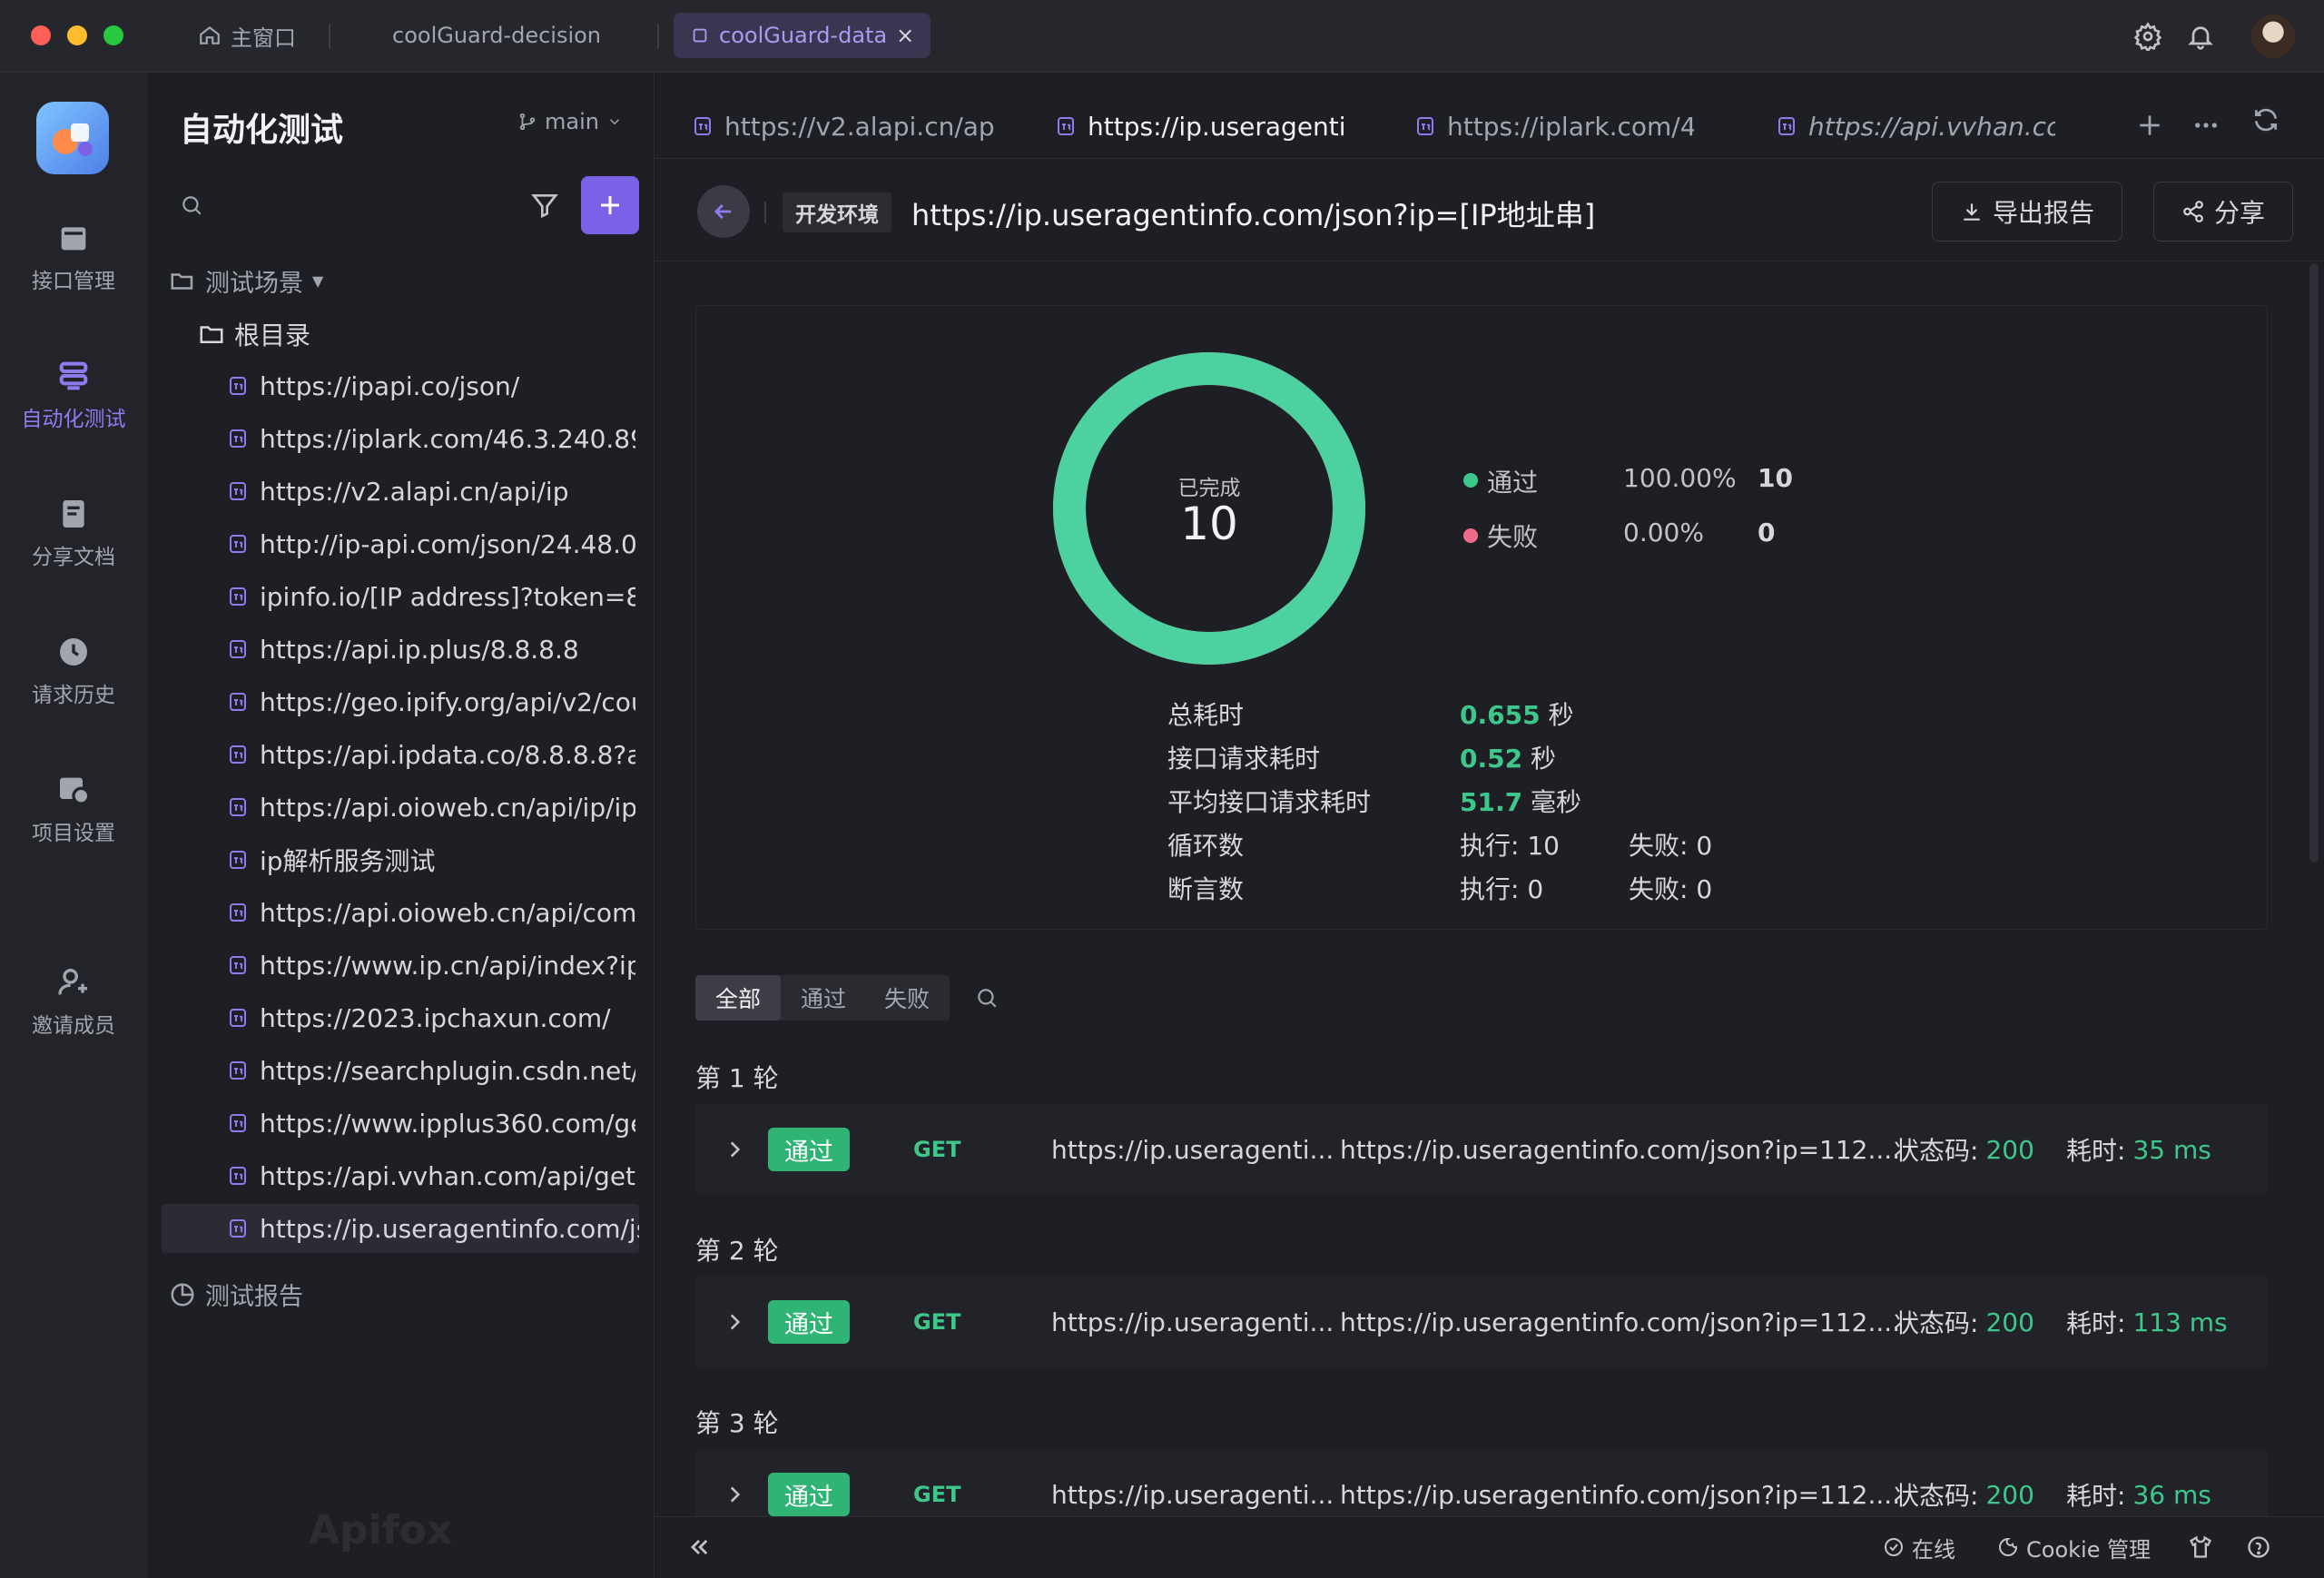 This screenshot has width=2324, height=1578. Describe the element at coordinates (431, 755) in the screenshot. I see `tree-item: https://api.ipdata.co/8.8.8.8?ap` at that location.